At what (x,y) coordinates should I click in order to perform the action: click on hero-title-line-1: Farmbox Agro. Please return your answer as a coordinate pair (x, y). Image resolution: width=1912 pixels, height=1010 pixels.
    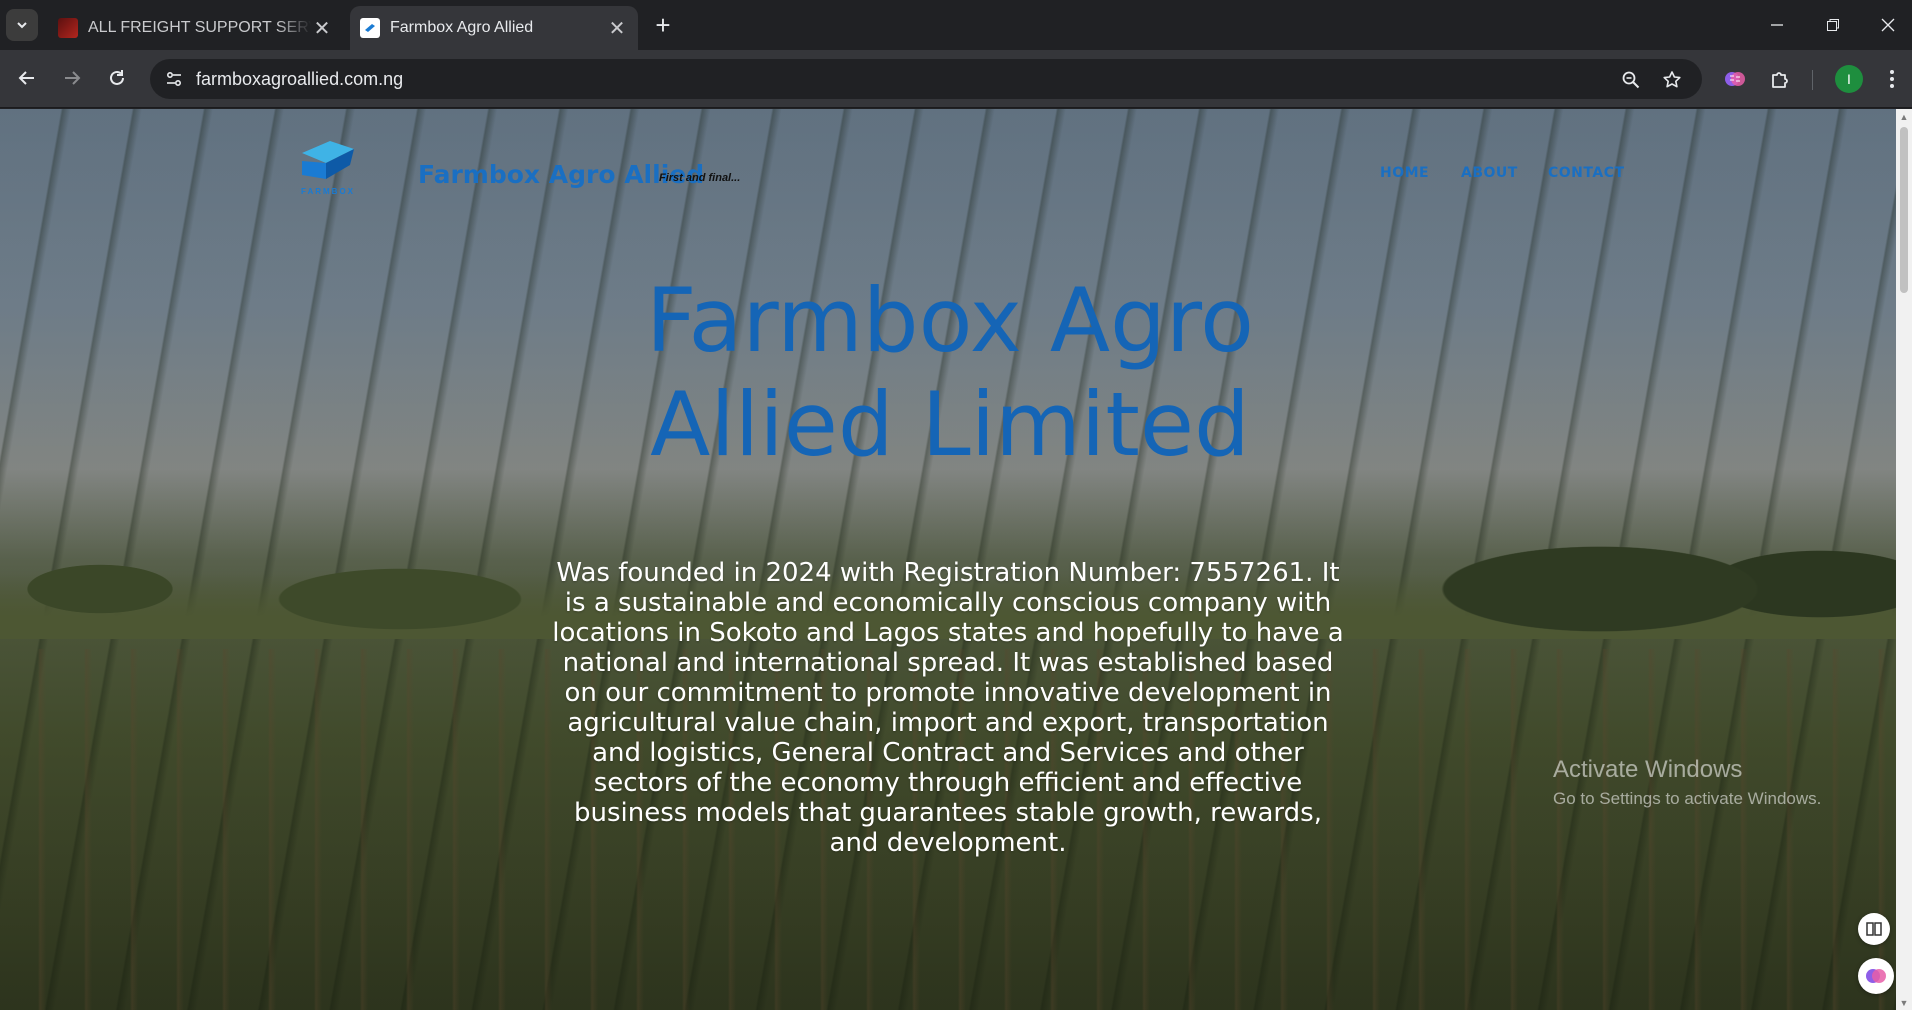
    Looking at the image, I should click on (949, 320).